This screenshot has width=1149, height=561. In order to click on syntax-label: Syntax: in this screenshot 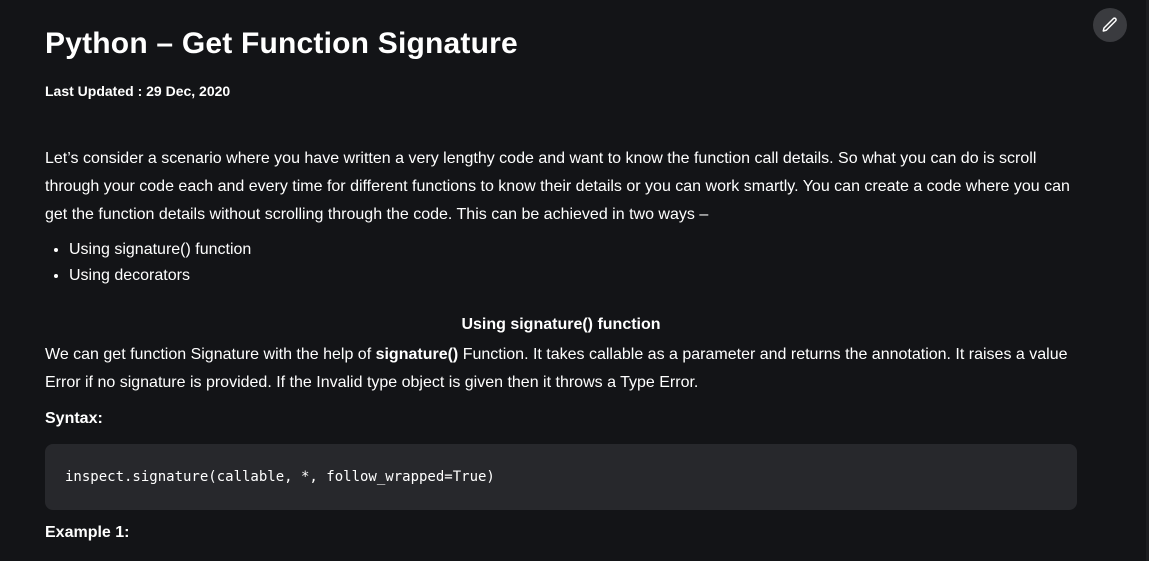, I will do `click(74, 418)`.